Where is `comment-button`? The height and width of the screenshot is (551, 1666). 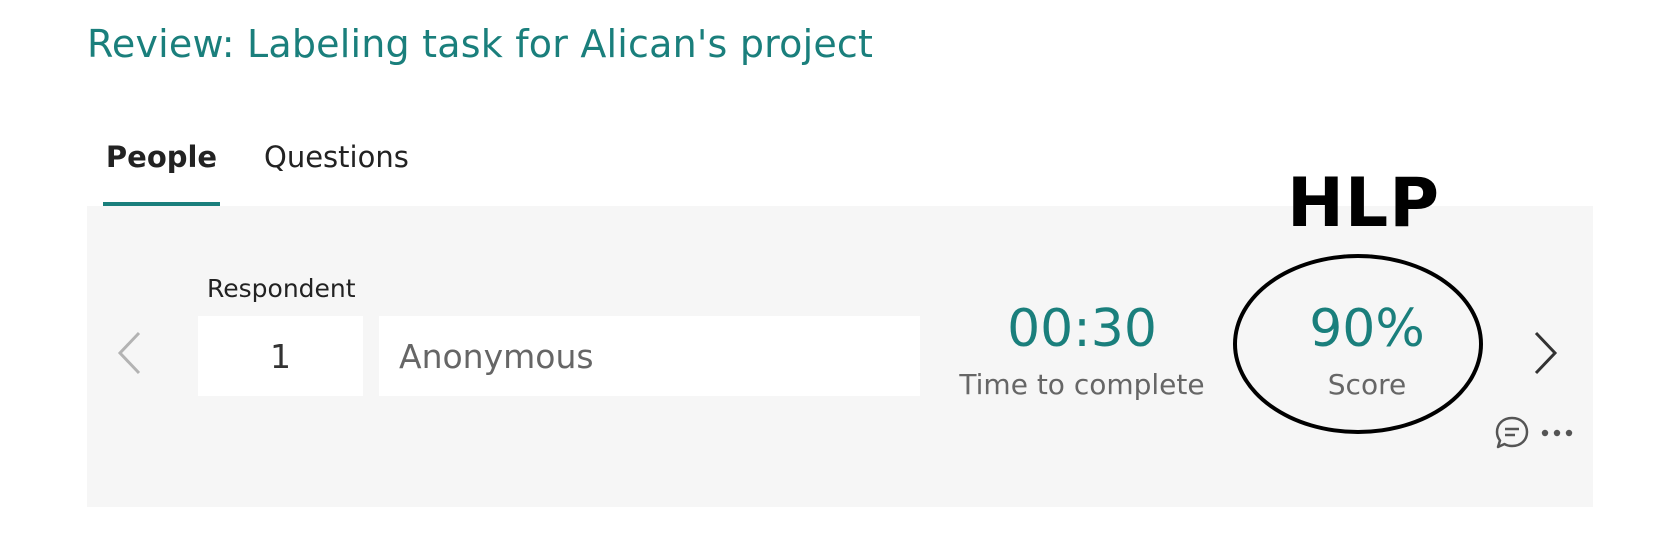 comment-button is located at coordinates (1512, 435).